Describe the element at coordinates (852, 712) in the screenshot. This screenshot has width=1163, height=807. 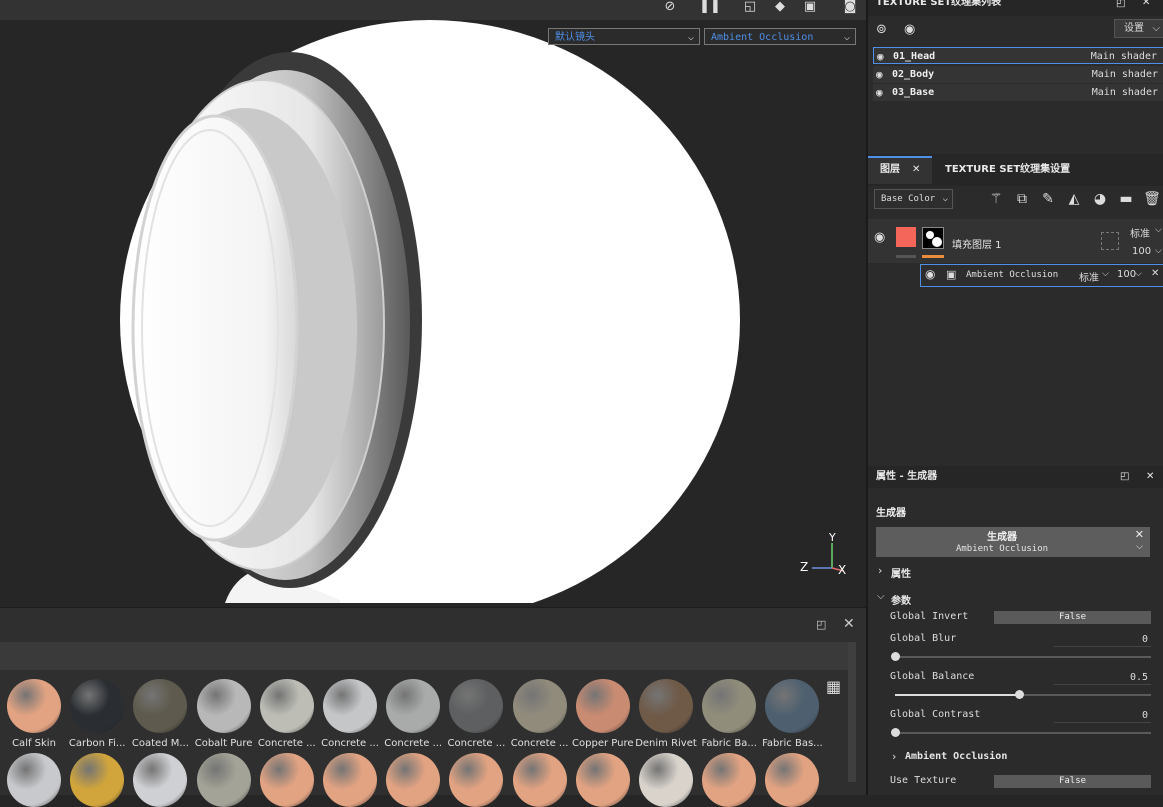
I see `shelf-scrollbar` at that location.